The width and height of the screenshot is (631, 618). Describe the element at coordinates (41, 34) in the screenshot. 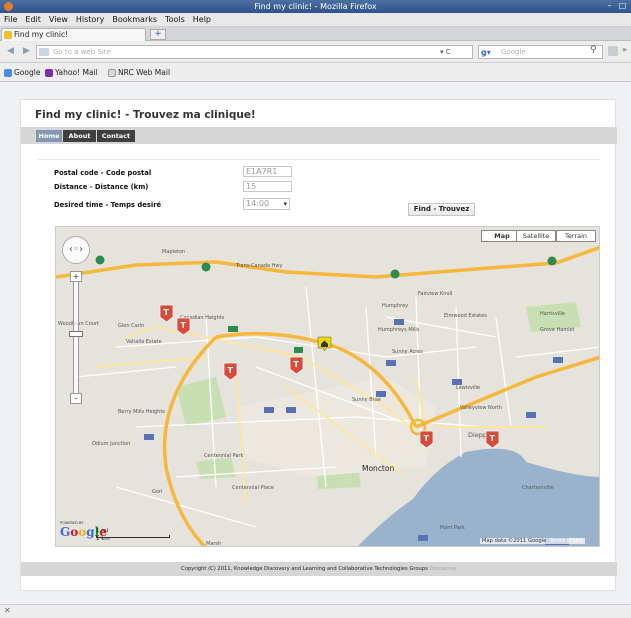

I see `tab-label: Find my clinic!` at that location.